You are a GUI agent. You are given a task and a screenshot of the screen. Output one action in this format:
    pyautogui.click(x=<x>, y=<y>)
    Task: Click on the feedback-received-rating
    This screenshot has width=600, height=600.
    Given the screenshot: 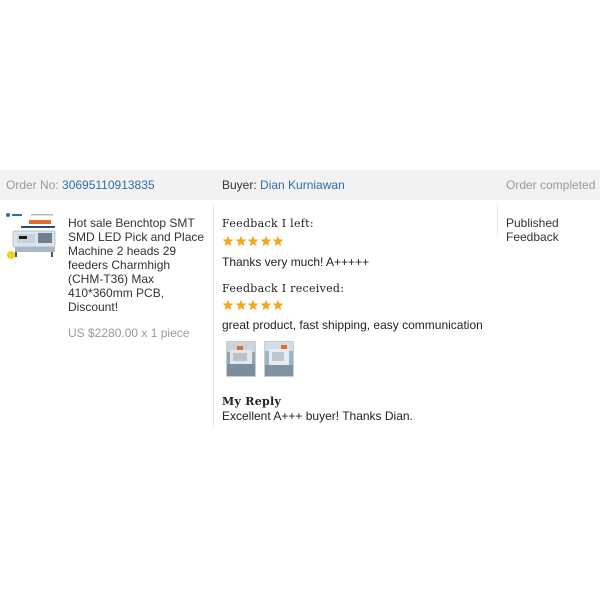 What is the action you would take?
    pyautogui.click(x=253, y=305)
    